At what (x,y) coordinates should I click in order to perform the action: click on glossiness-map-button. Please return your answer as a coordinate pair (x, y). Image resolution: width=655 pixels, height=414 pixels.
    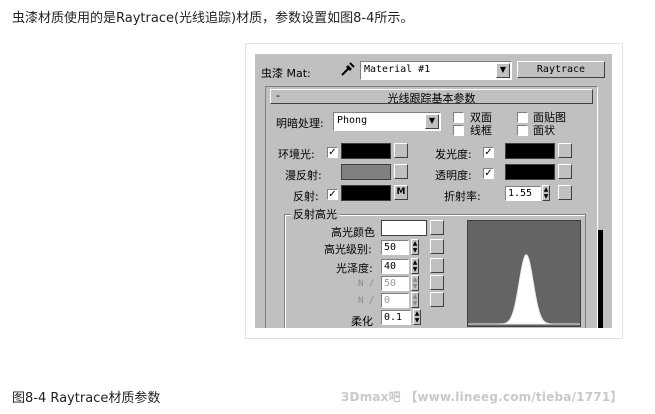
    Looking at the image, I should click on (437, 265).